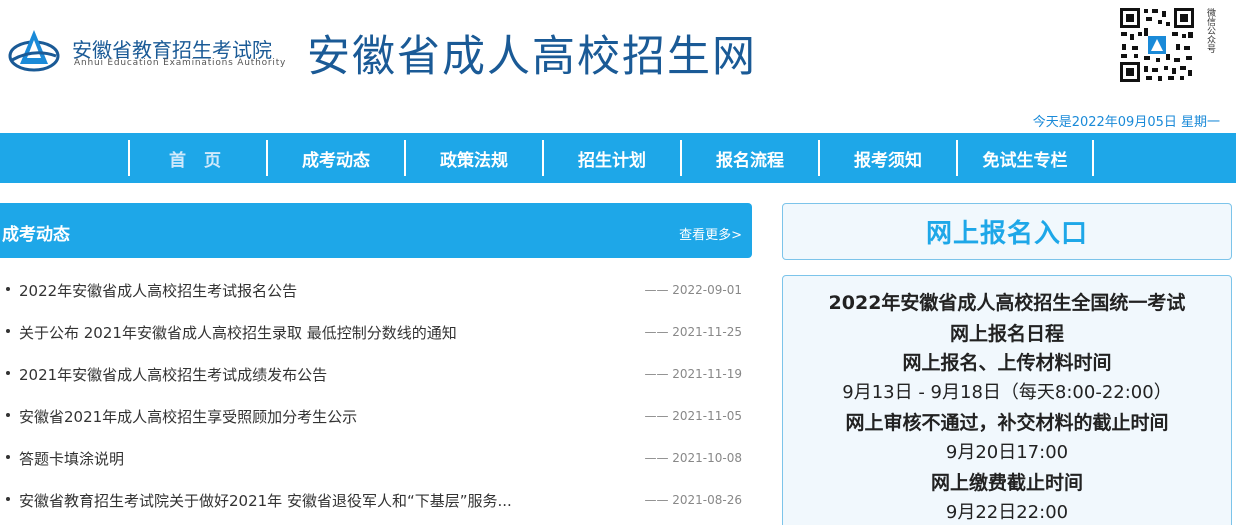 The image size is (1236, 525). What do you see at coordinates (693, 332) in the screenshot?
I see `news-date: —— 2021-11-25` at bounding box center [693, 332].